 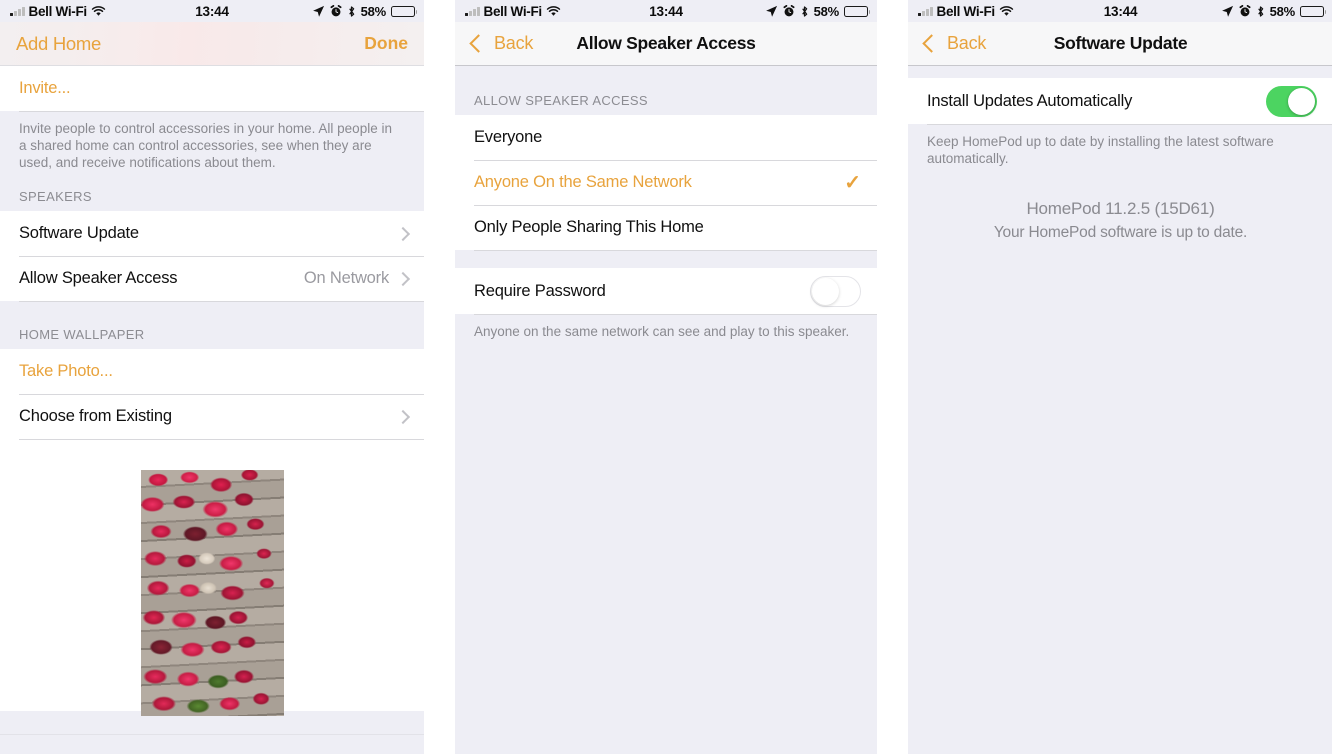 I want to click on wallpaper-thumbnail, so click(x=212, y=593).